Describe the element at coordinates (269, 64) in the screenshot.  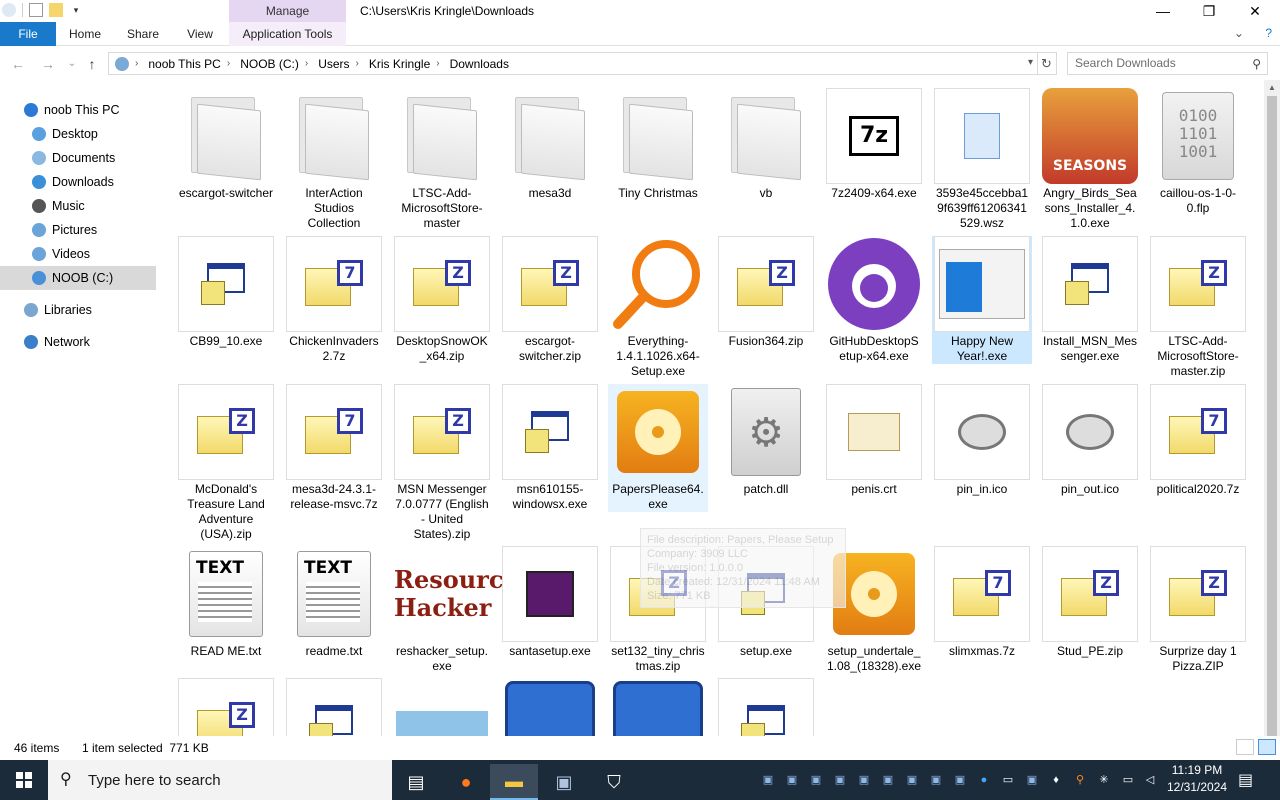
I see `breadcrumb-drive: NOOB (C:)` at that location.